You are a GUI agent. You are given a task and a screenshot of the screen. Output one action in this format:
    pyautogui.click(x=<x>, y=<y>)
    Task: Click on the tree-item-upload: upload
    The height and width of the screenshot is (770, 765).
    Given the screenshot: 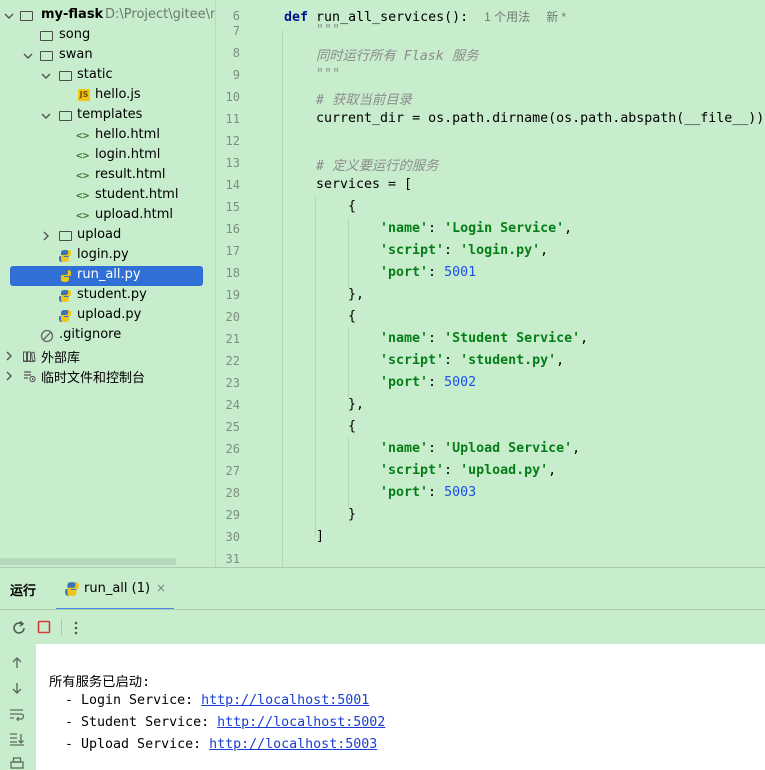 What is the action you would take?
    pyautogui.click(x=107, y=236)
    